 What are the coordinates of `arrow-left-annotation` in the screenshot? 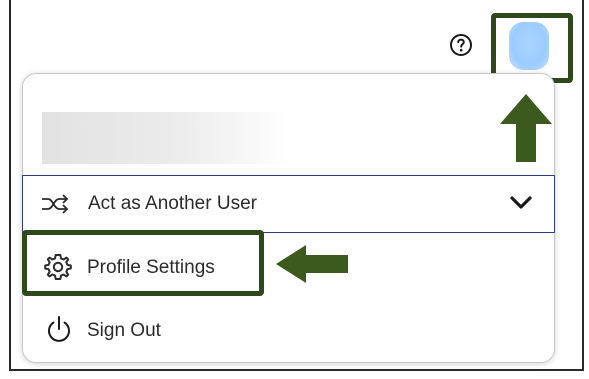 It's located at (312, 264).